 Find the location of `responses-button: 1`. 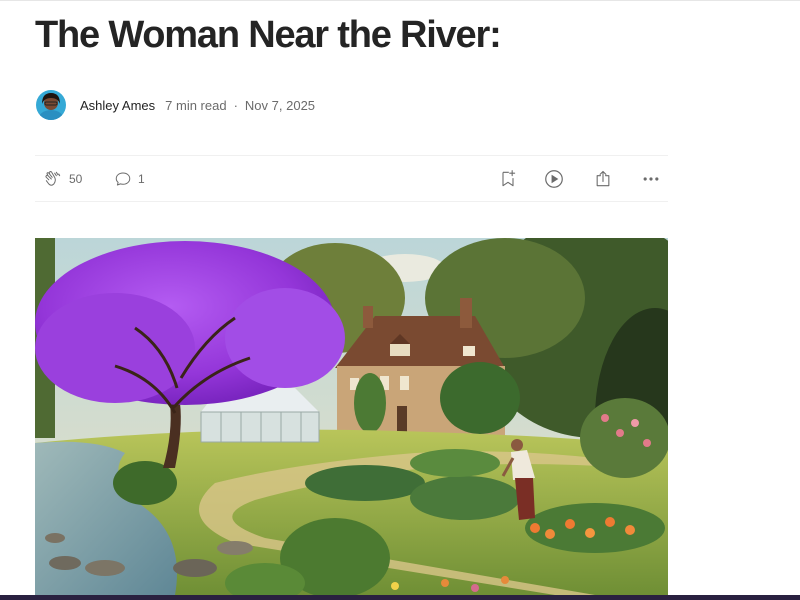

responses-button: 1 is located at coordinates (129, 178).